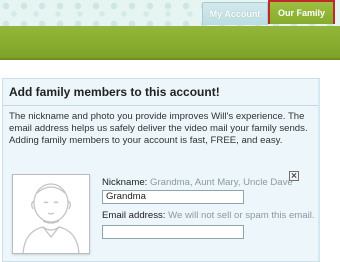 This screenshot has height=262, width=340. I want to click on nickname-label: Nickname:, so click(125, 182).